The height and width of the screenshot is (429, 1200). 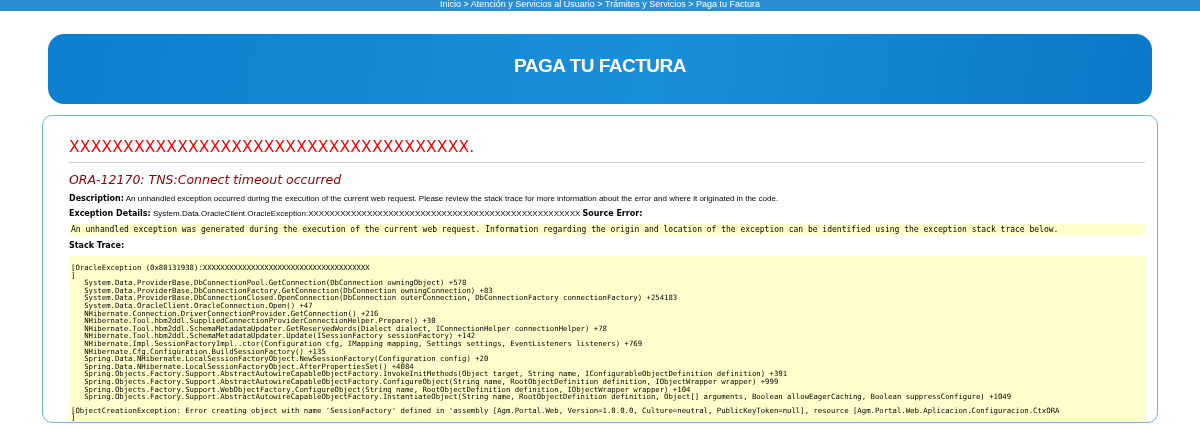 I want to click on error-message: ORA-12170: TNS:Connect timeout occurred, so click(x=206, y=179).